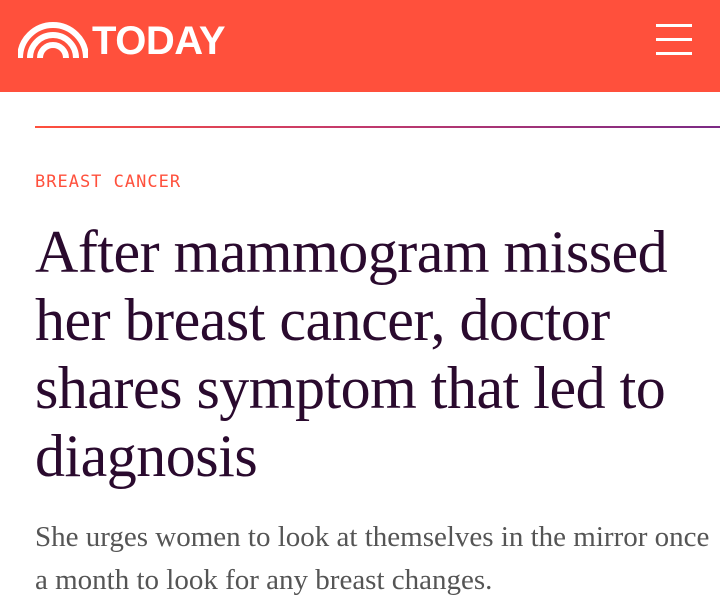 This screenshot has width=720, height=613. Describe the element at coordinates (377, 127) in the screenshot. I see `gradient-divider` at that location.